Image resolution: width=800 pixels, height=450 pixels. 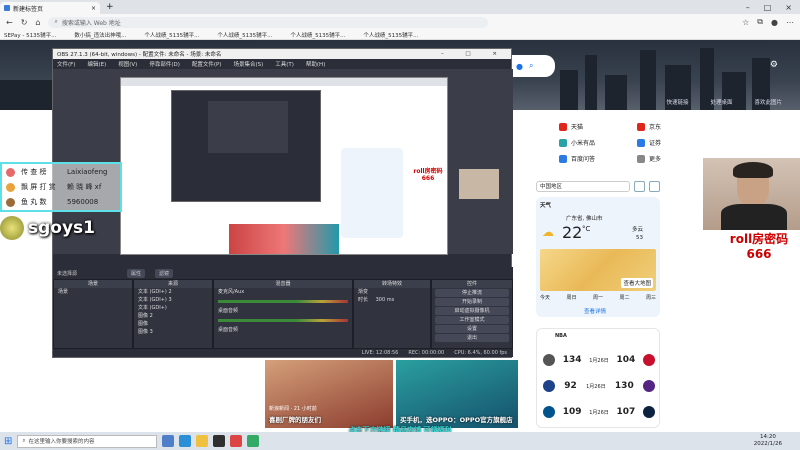 I want to click on source-item: 文本 (GDI+) 3, so click(x=173, y=300).